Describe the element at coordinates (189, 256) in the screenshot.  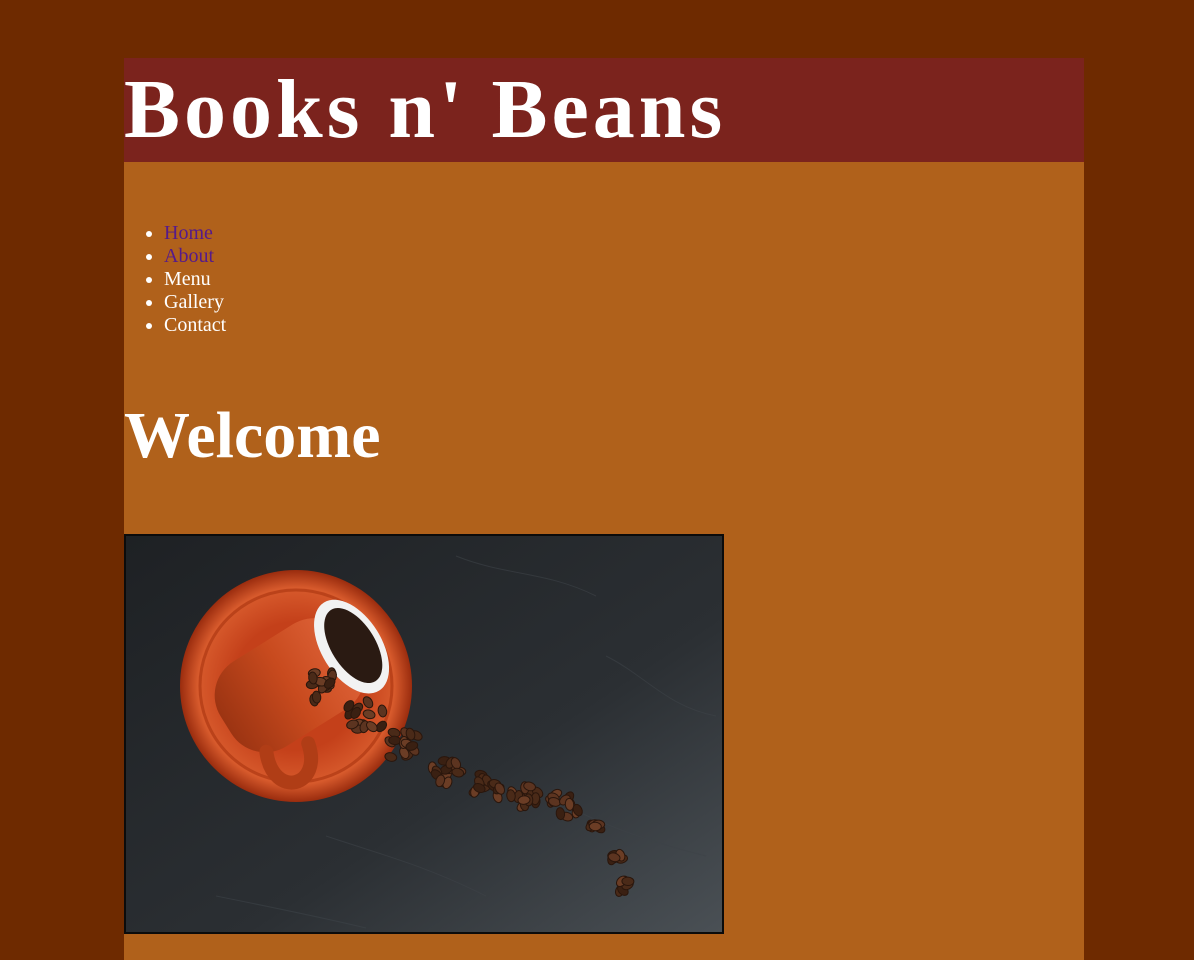
I see `nav-link-about: About` at that location.